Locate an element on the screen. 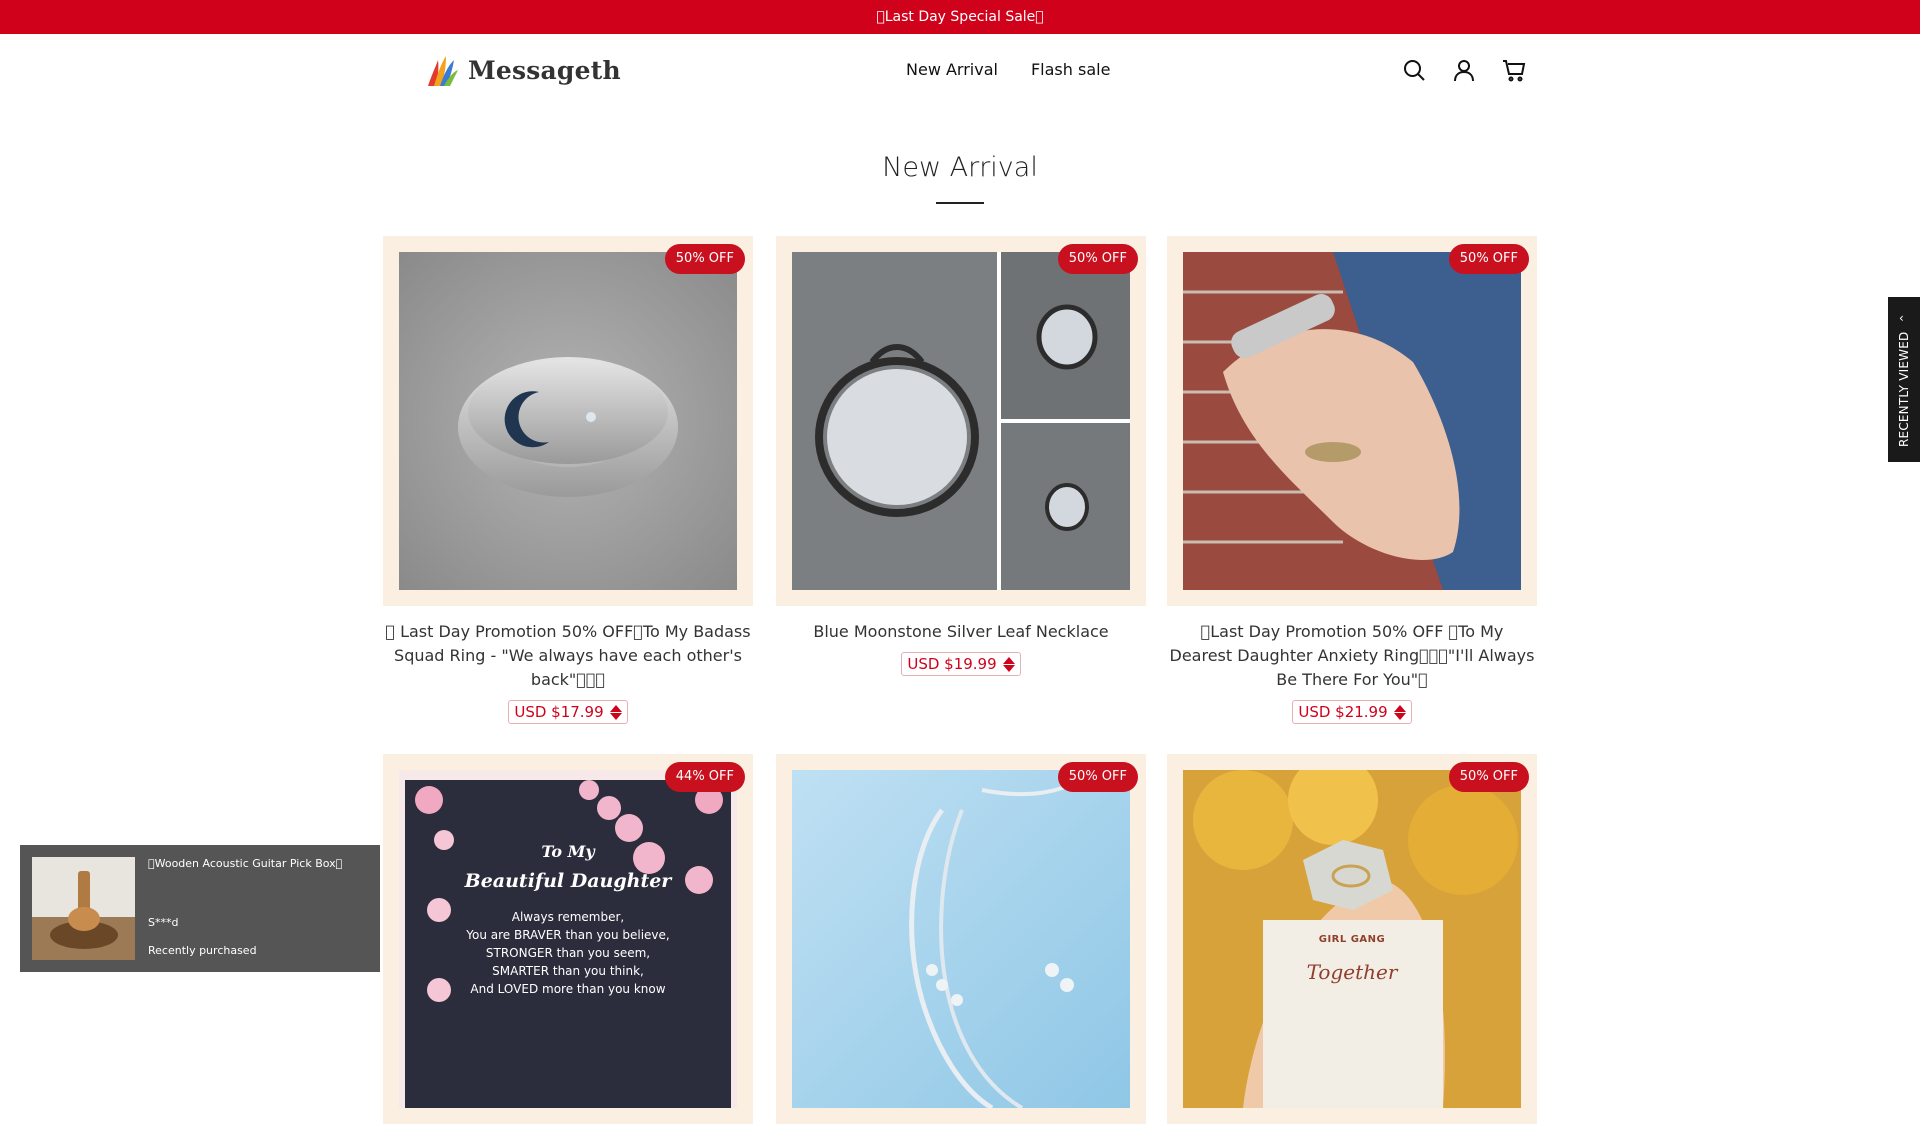 This screenshot has width=1920, height=1124. product-price: USD $17.99 is located at coordinates (568, 712).